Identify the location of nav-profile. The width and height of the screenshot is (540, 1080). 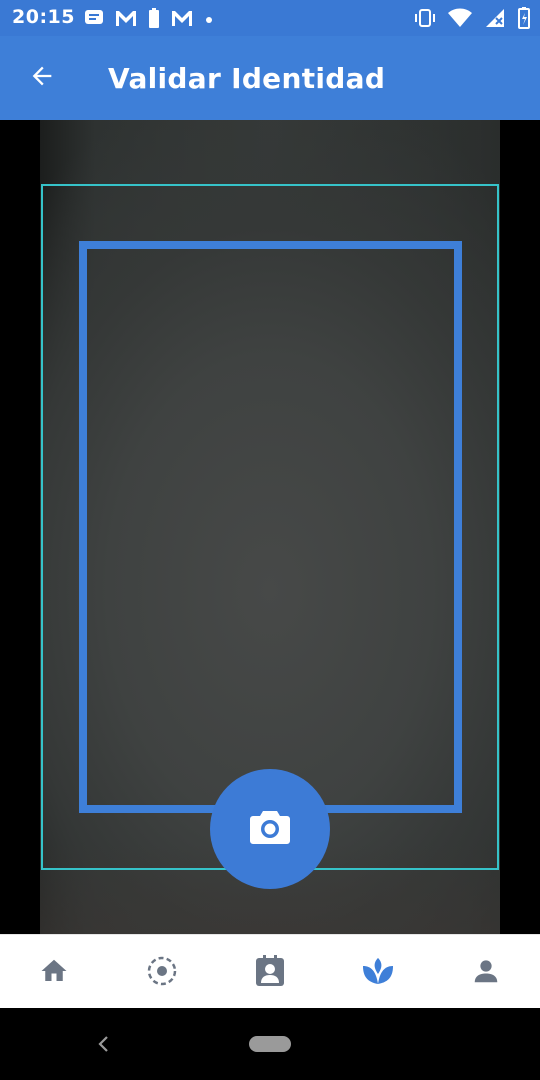
(486, 973).